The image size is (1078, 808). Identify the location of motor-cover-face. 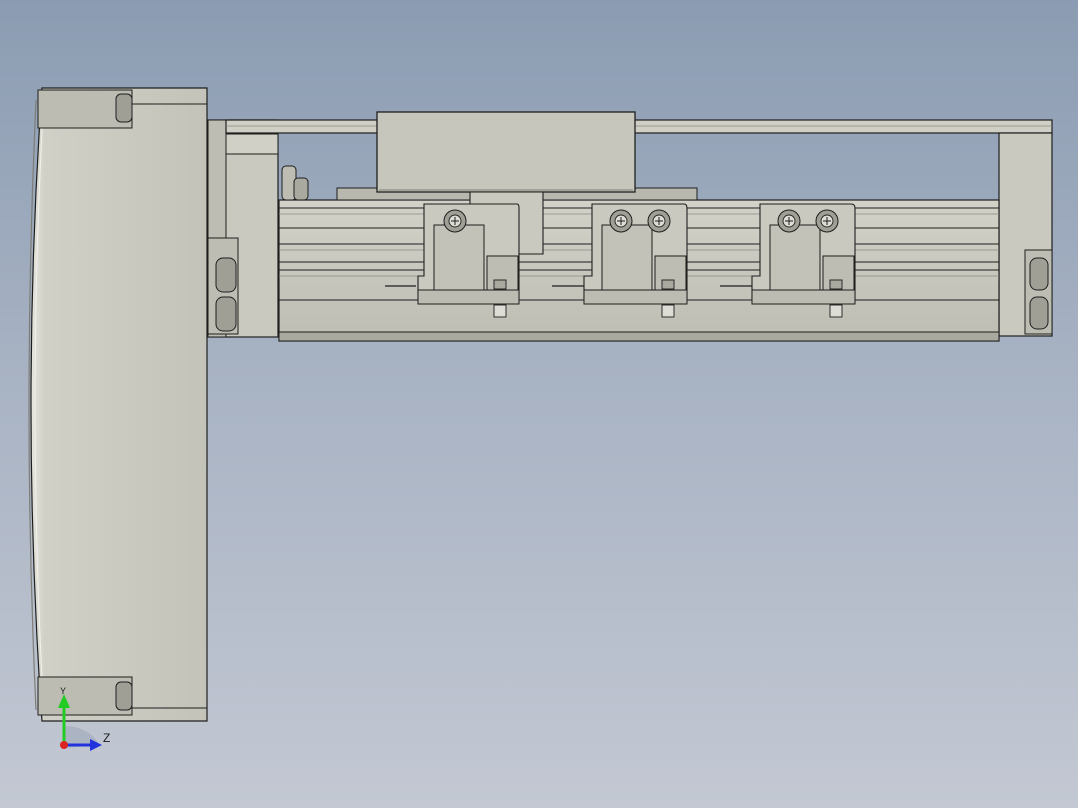
(119, 404).